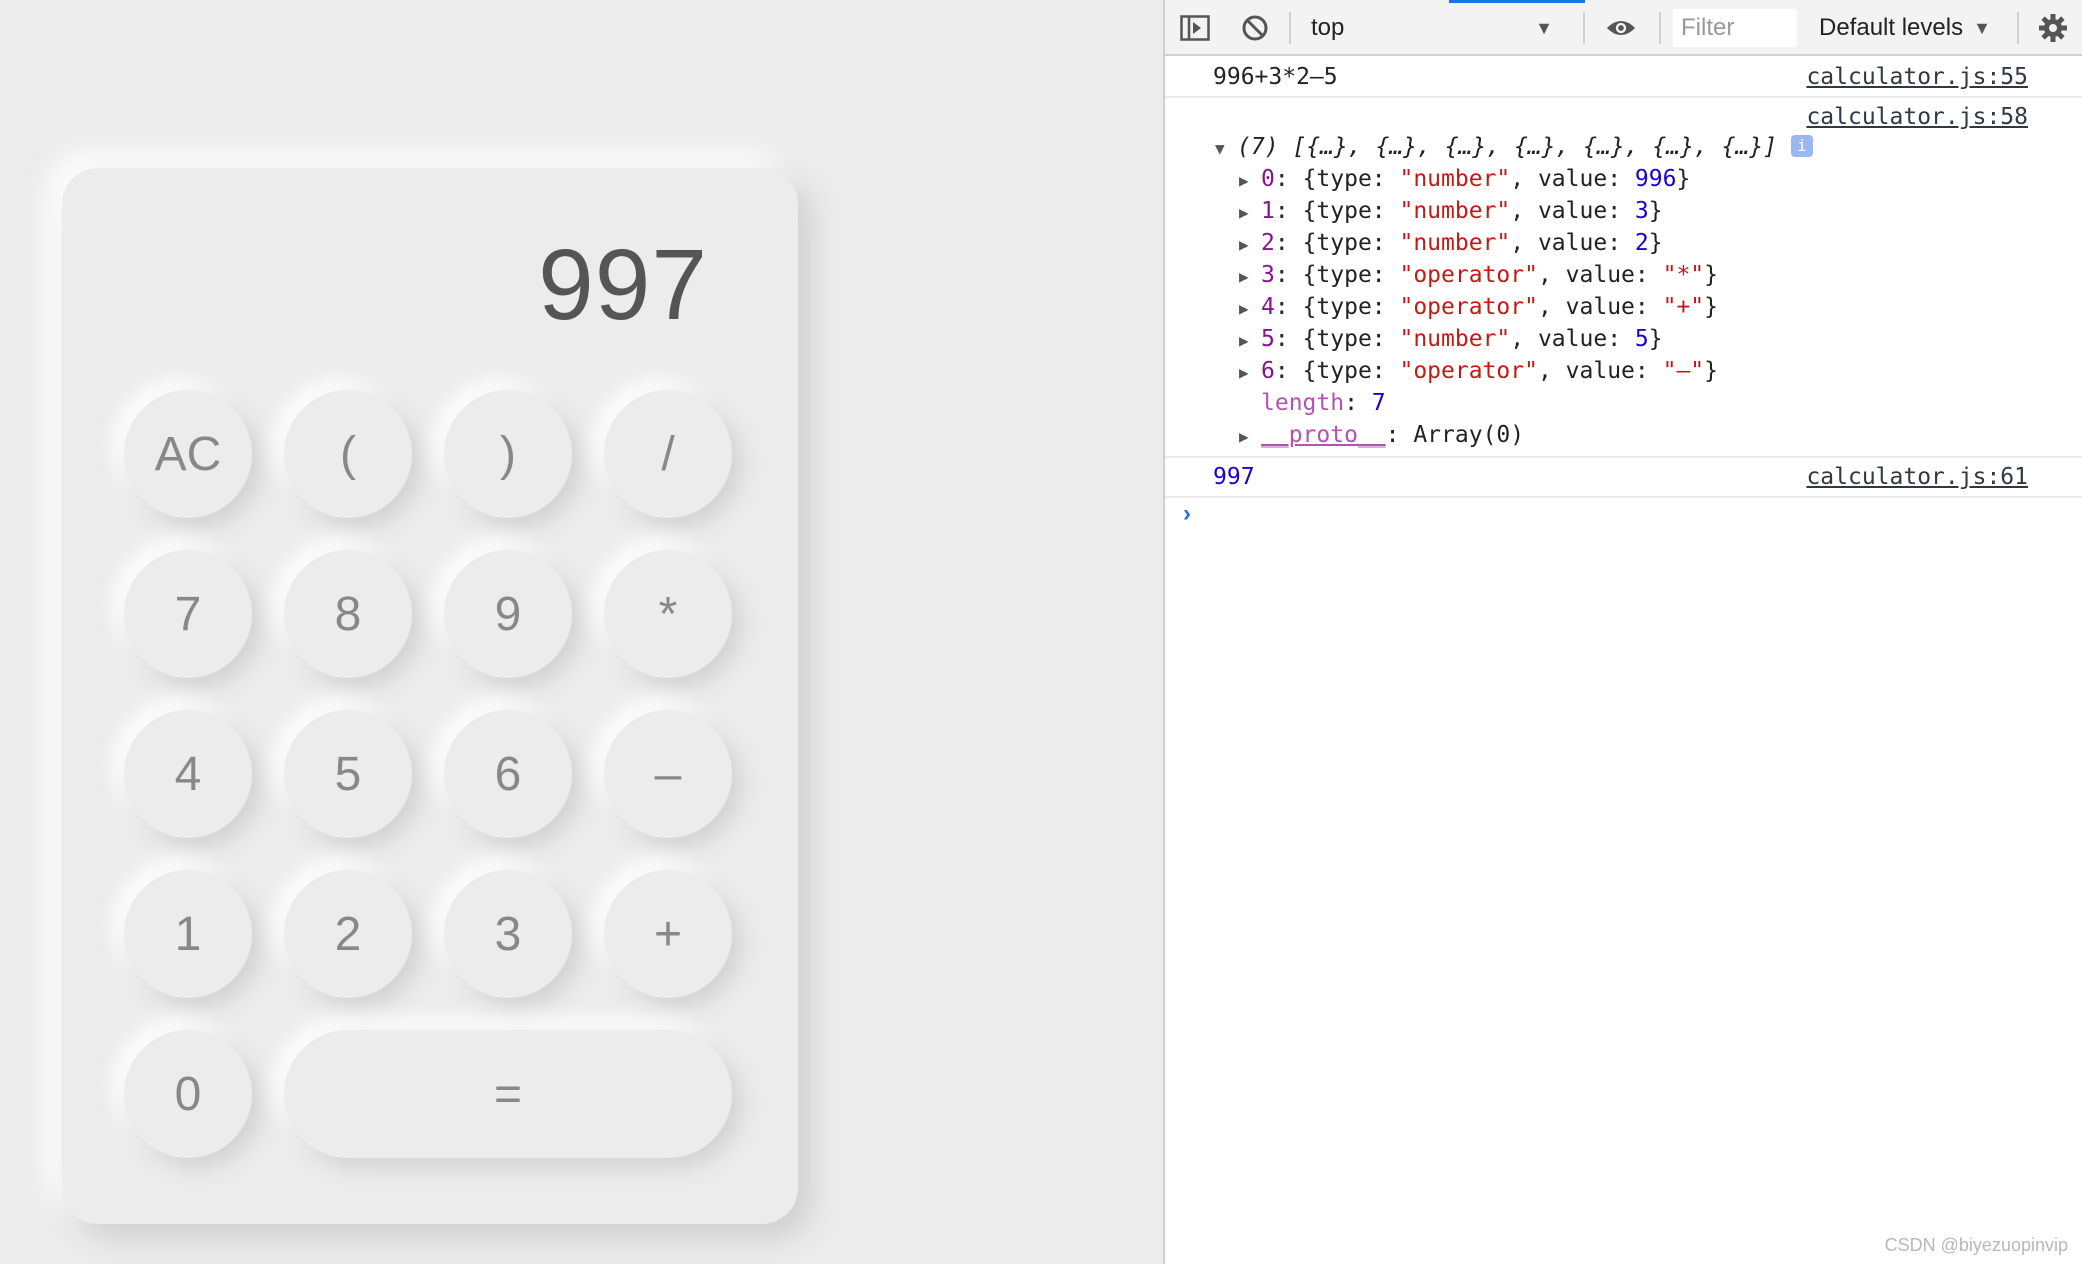 The image size is (2082, 1264). I want to click on source-link: calculator.js:61, so click(1917, 477).